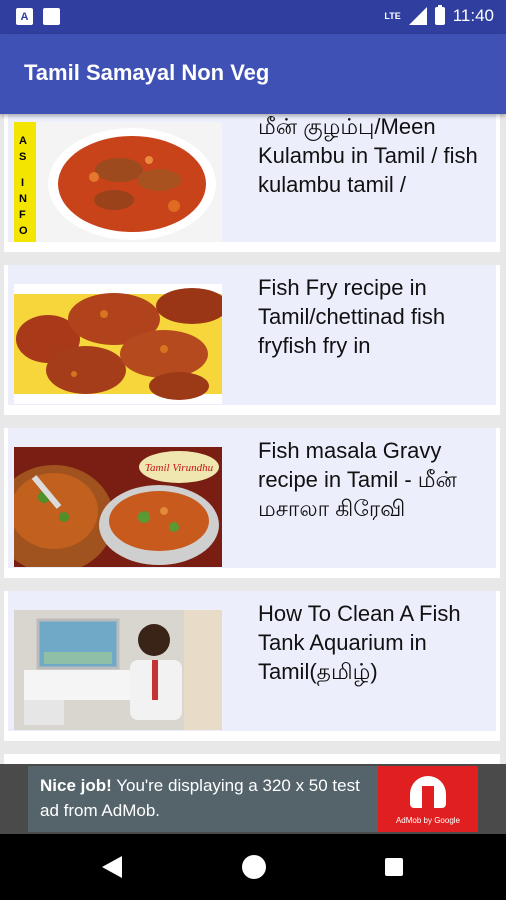  What do you see at coordinates (428, 820) in the screenshot?
I see `admob-logo-text: AdMob by Google` at bounding box center [428, 820].